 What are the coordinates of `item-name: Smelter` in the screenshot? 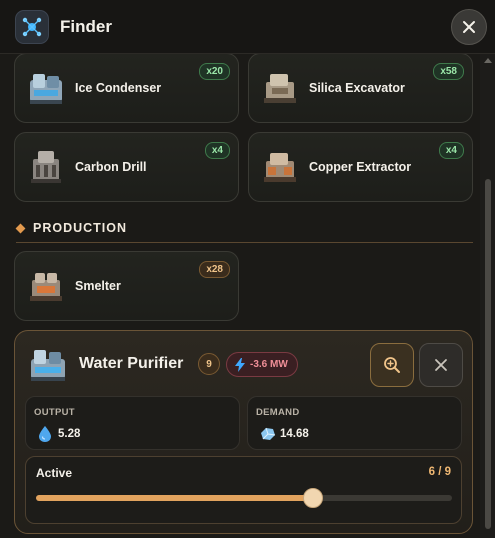 It's located at (98, 286).